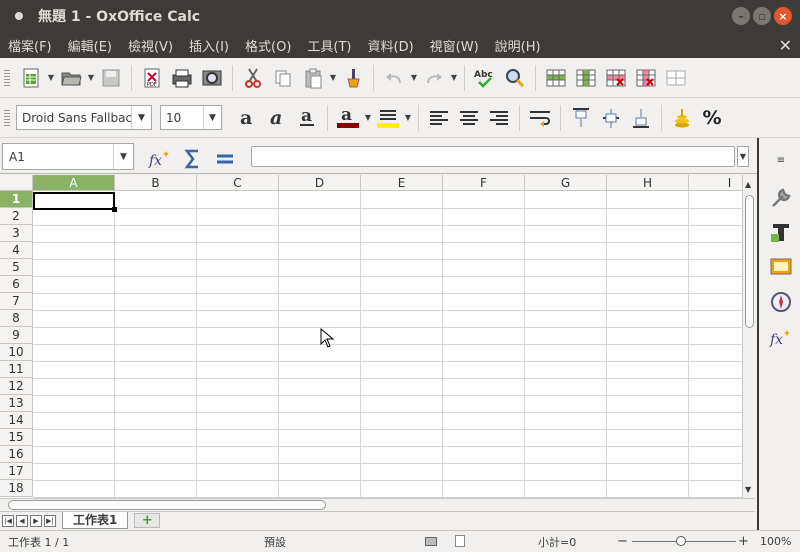  I want to click on row-header: 7, so click(16, 301).